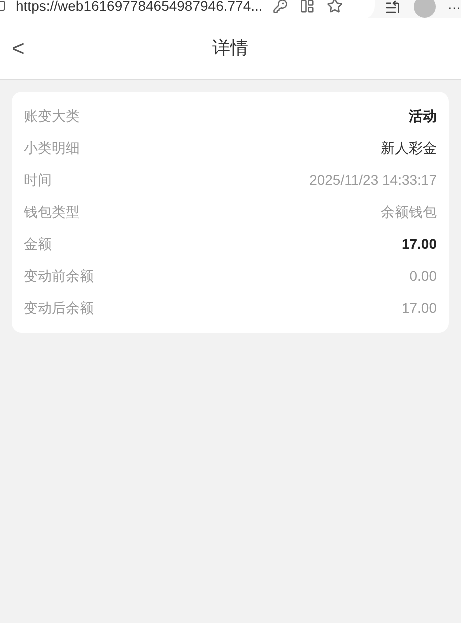 This screenshot has height=623, width=461. Describe the element at coordinates (59, 308) in the screenshot. I see `detail-label: 变动后余额` at that location.